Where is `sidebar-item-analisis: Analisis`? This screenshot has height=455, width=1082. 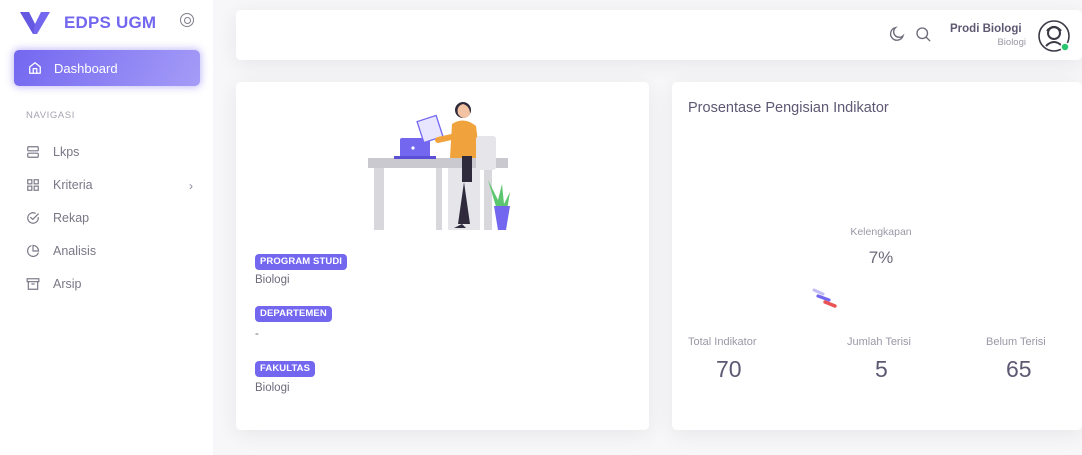
sidebar-item-analisis: Analisis is located at coordinates (113, 251).